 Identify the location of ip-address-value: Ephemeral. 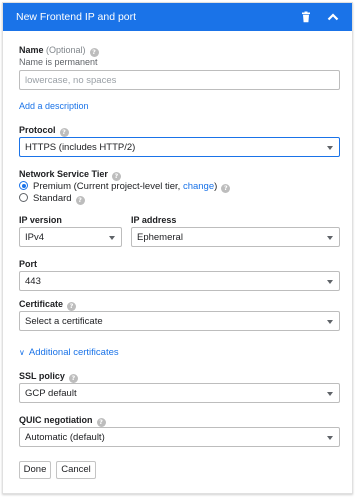
(160, 237).